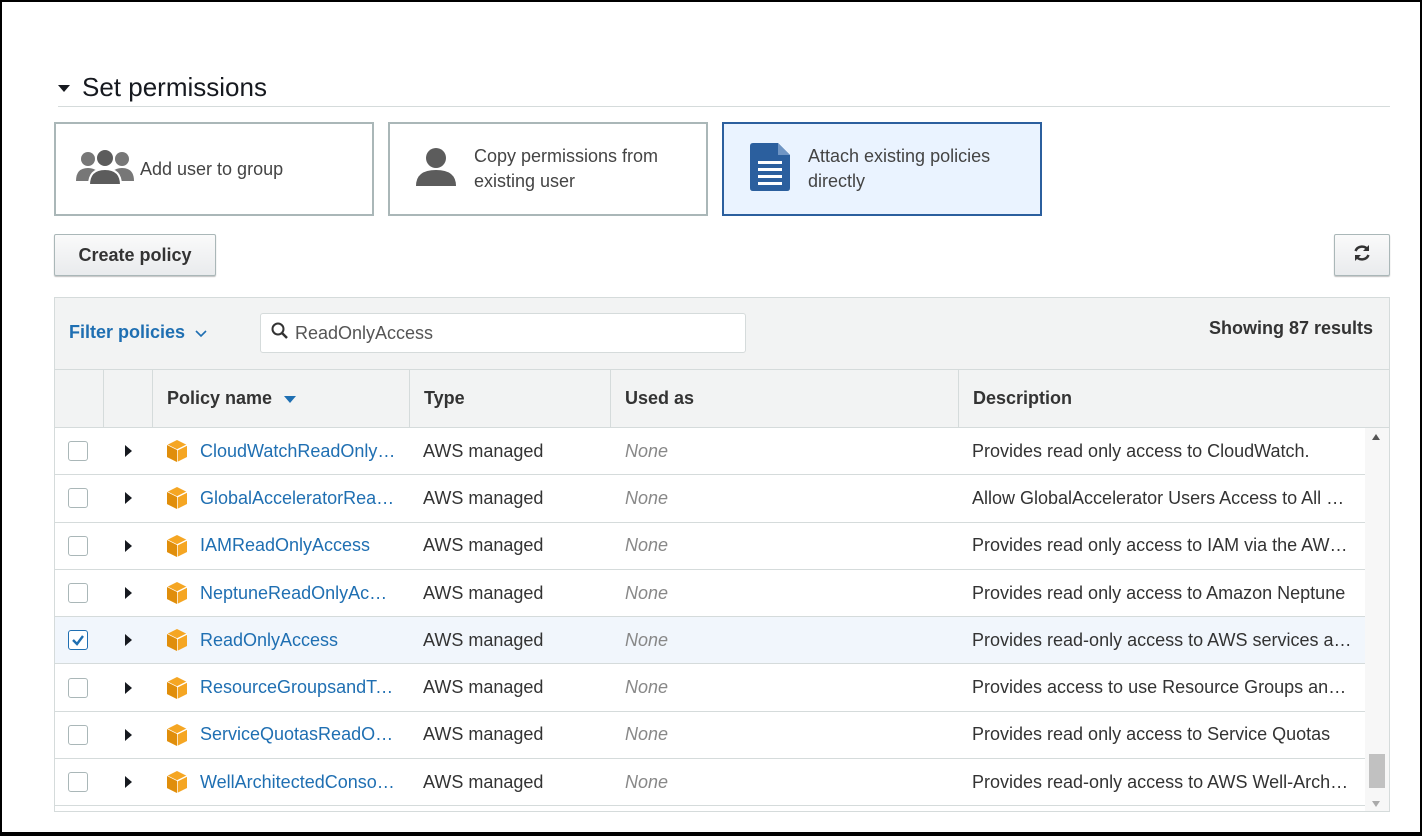 The image size is (1422, 836). Describe the element at coordinates (290, 399) in the screenshot. I see `sort-desc-icon` at that location.